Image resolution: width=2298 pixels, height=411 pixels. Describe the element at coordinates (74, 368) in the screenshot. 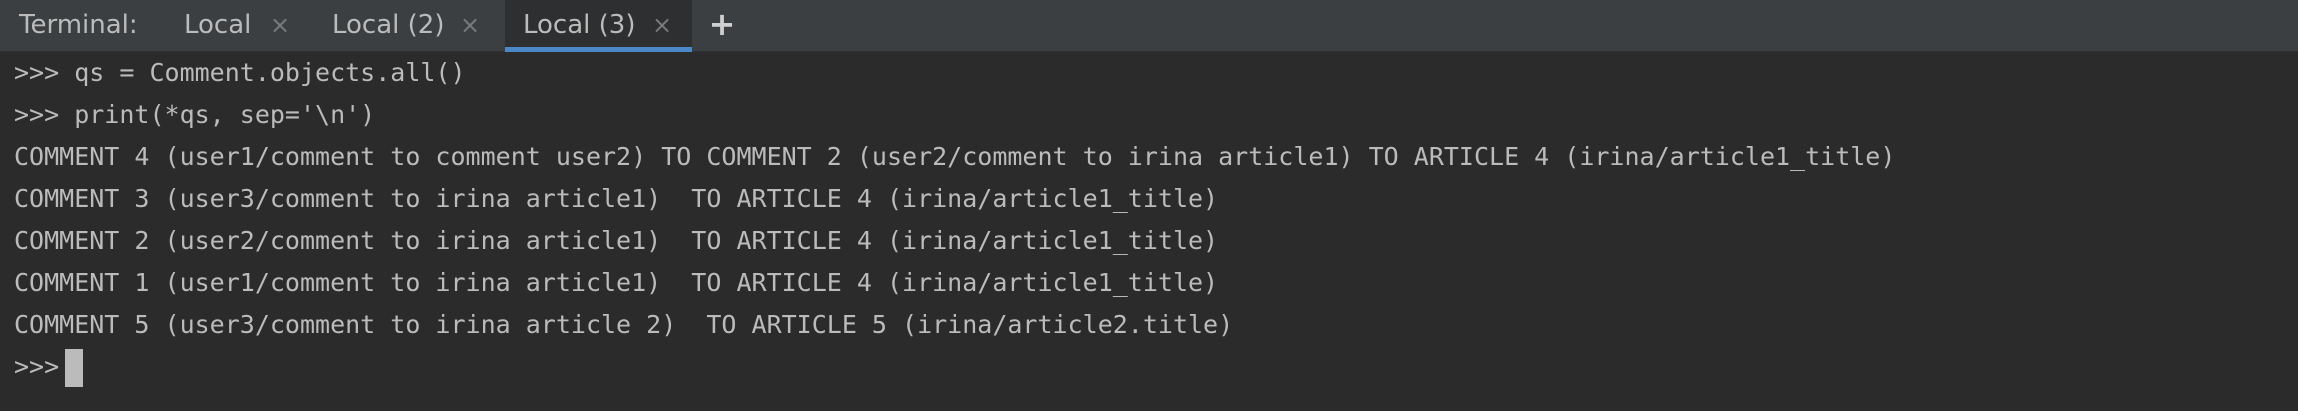

I see `text-cursor` at that location.